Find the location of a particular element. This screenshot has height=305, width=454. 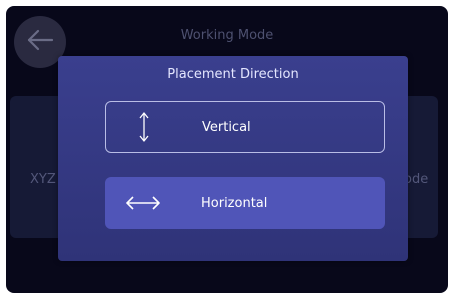

dialog-title: Placement Direction is located at coordinates (233, 74).